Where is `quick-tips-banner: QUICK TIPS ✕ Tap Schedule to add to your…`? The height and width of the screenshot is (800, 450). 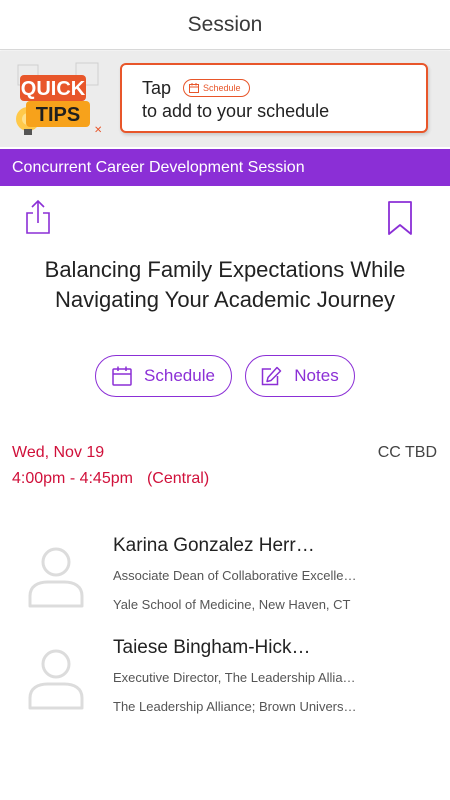
quick-tips-banner: QUICK TIPS ✕ Tap Schedule to add to your… is located at coordinates (225, 99).